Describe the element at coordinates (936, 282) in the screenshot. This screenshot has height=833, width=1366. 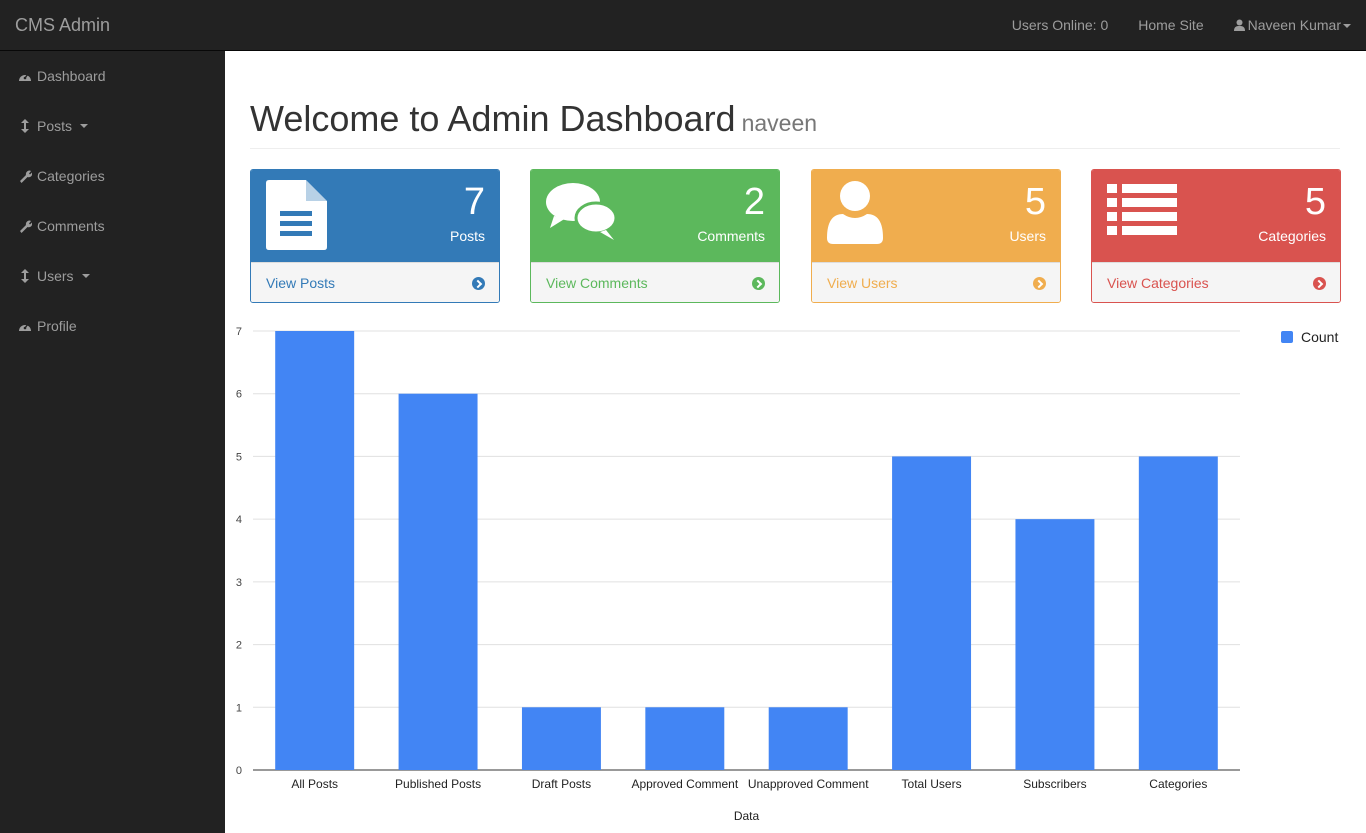
I see `view-users-link: View Users` at that location.